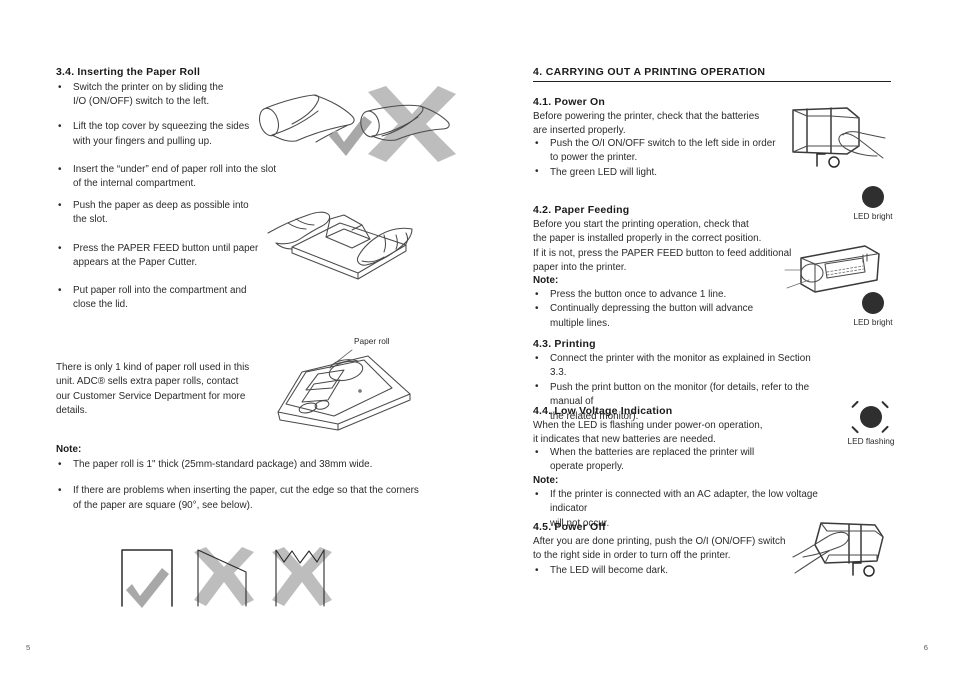 This screenshot has width=954, height=678. I want to click on led-bright-caption-1: LED bright, so click(873, 216).